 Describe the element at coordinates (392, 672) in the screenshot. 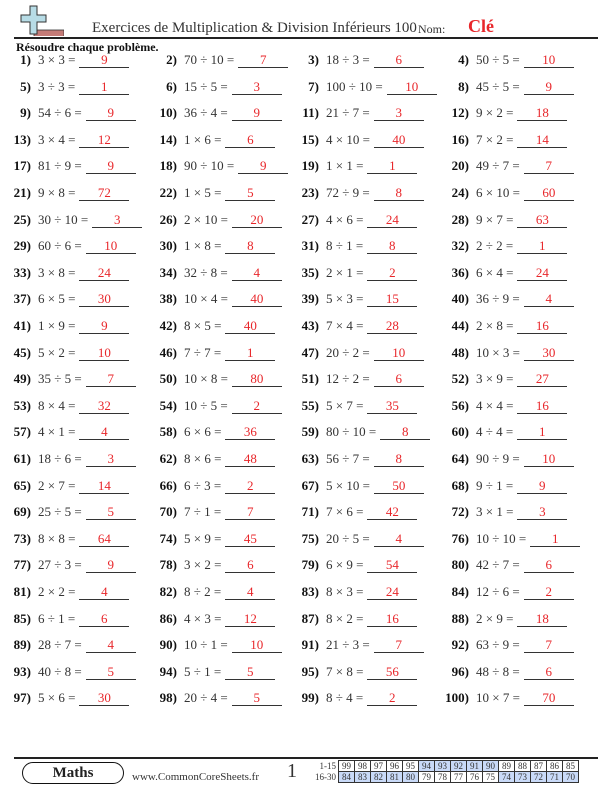

I see `answer-field: 56` at that location.